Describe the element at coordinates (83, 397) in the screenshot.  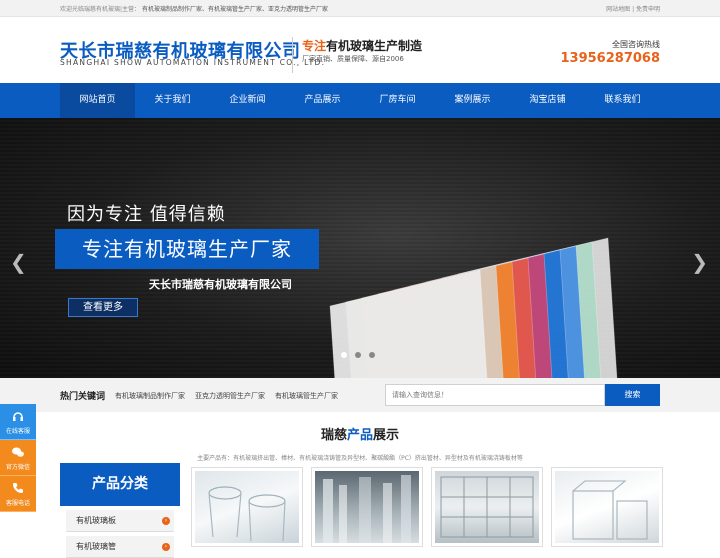
I see `hot-keywords-title: 热门关键词` at that location.